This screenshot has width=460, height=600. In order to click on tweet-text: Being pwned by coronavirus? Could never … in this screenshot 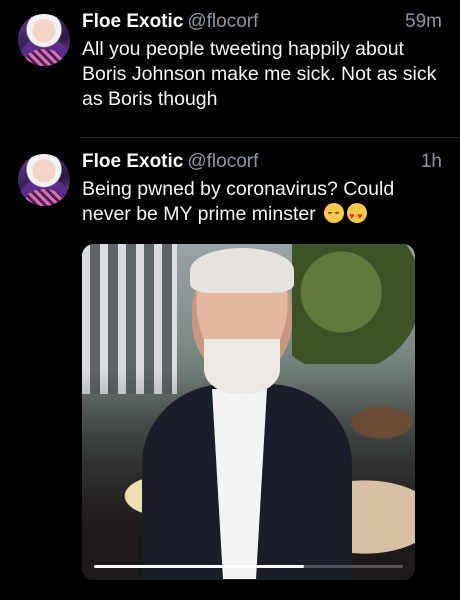, I will do `click(264, 203)`.